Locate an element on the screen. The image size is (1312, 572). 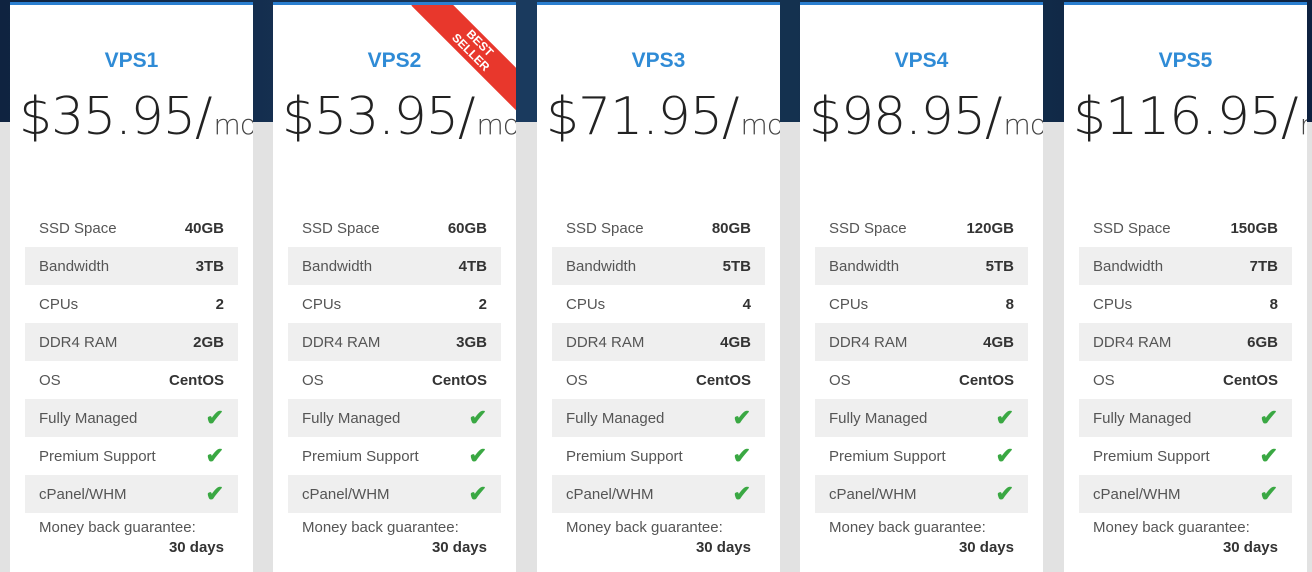
plan-title: VPS5 is located at coordinates (1185, 60).